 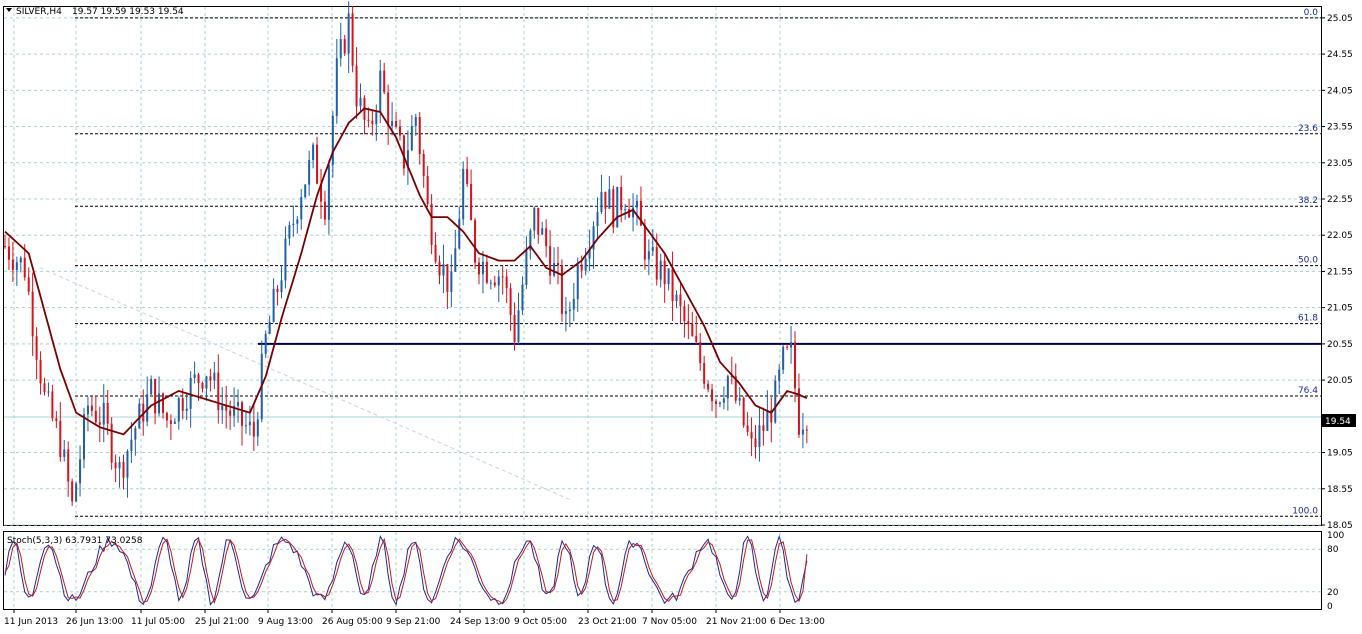 I want to click on stochastic-main-line, so click(x=406, y=570).